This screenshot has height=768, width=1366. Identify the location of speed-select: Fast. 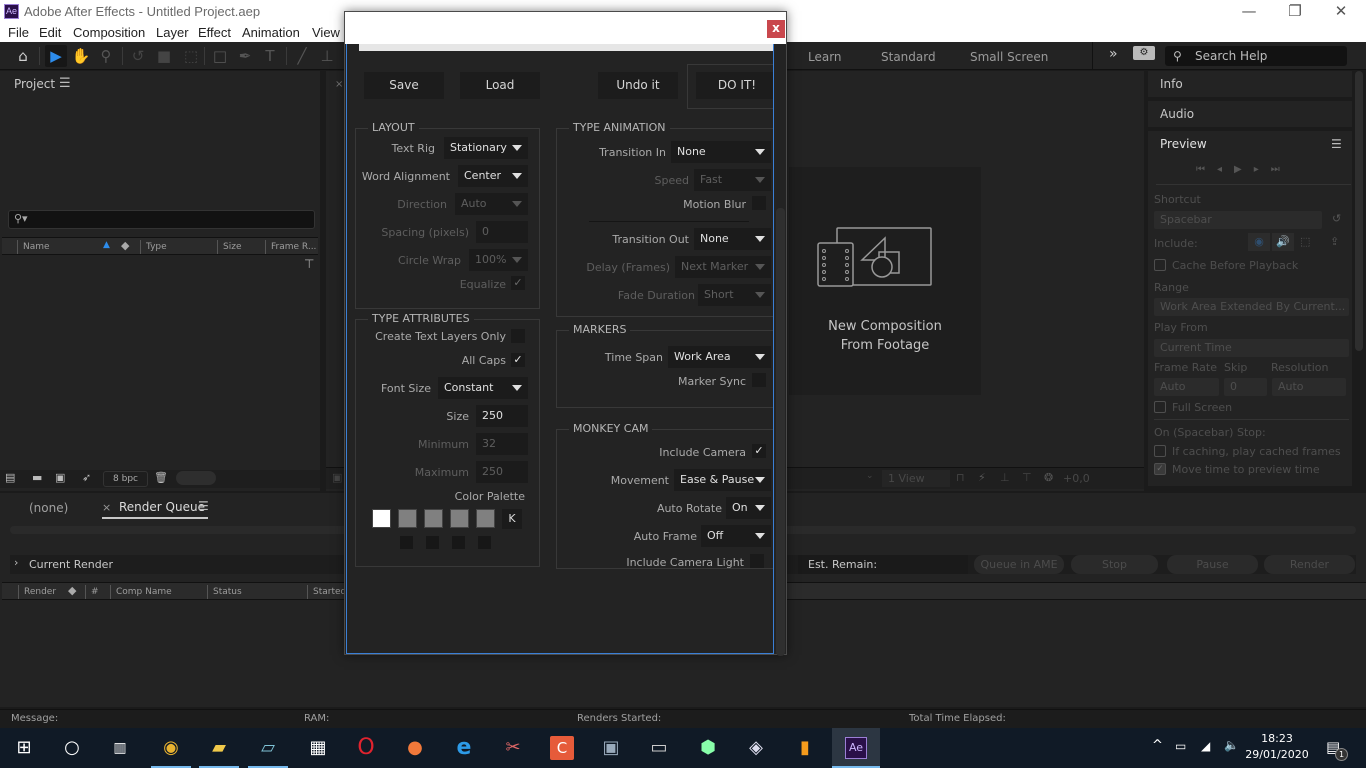
(732, 180).